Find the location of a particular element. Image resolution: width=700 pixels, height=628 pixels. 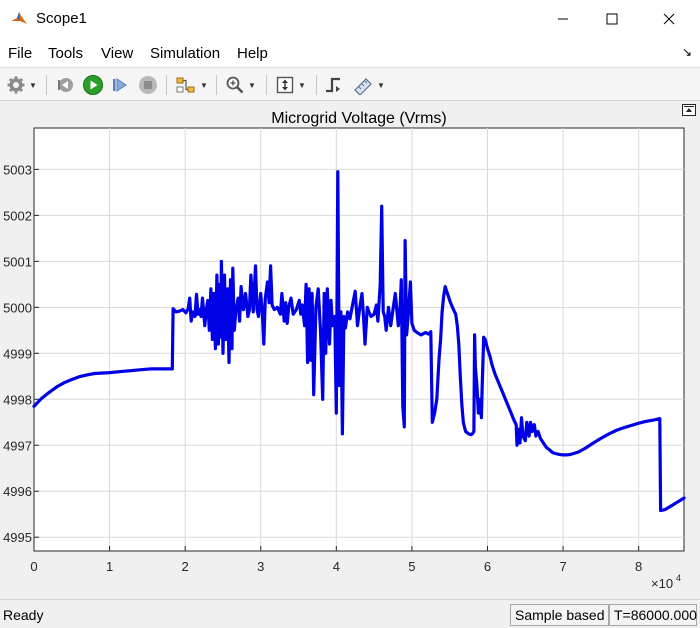

step-back-button is located at coordinates (65, 85).